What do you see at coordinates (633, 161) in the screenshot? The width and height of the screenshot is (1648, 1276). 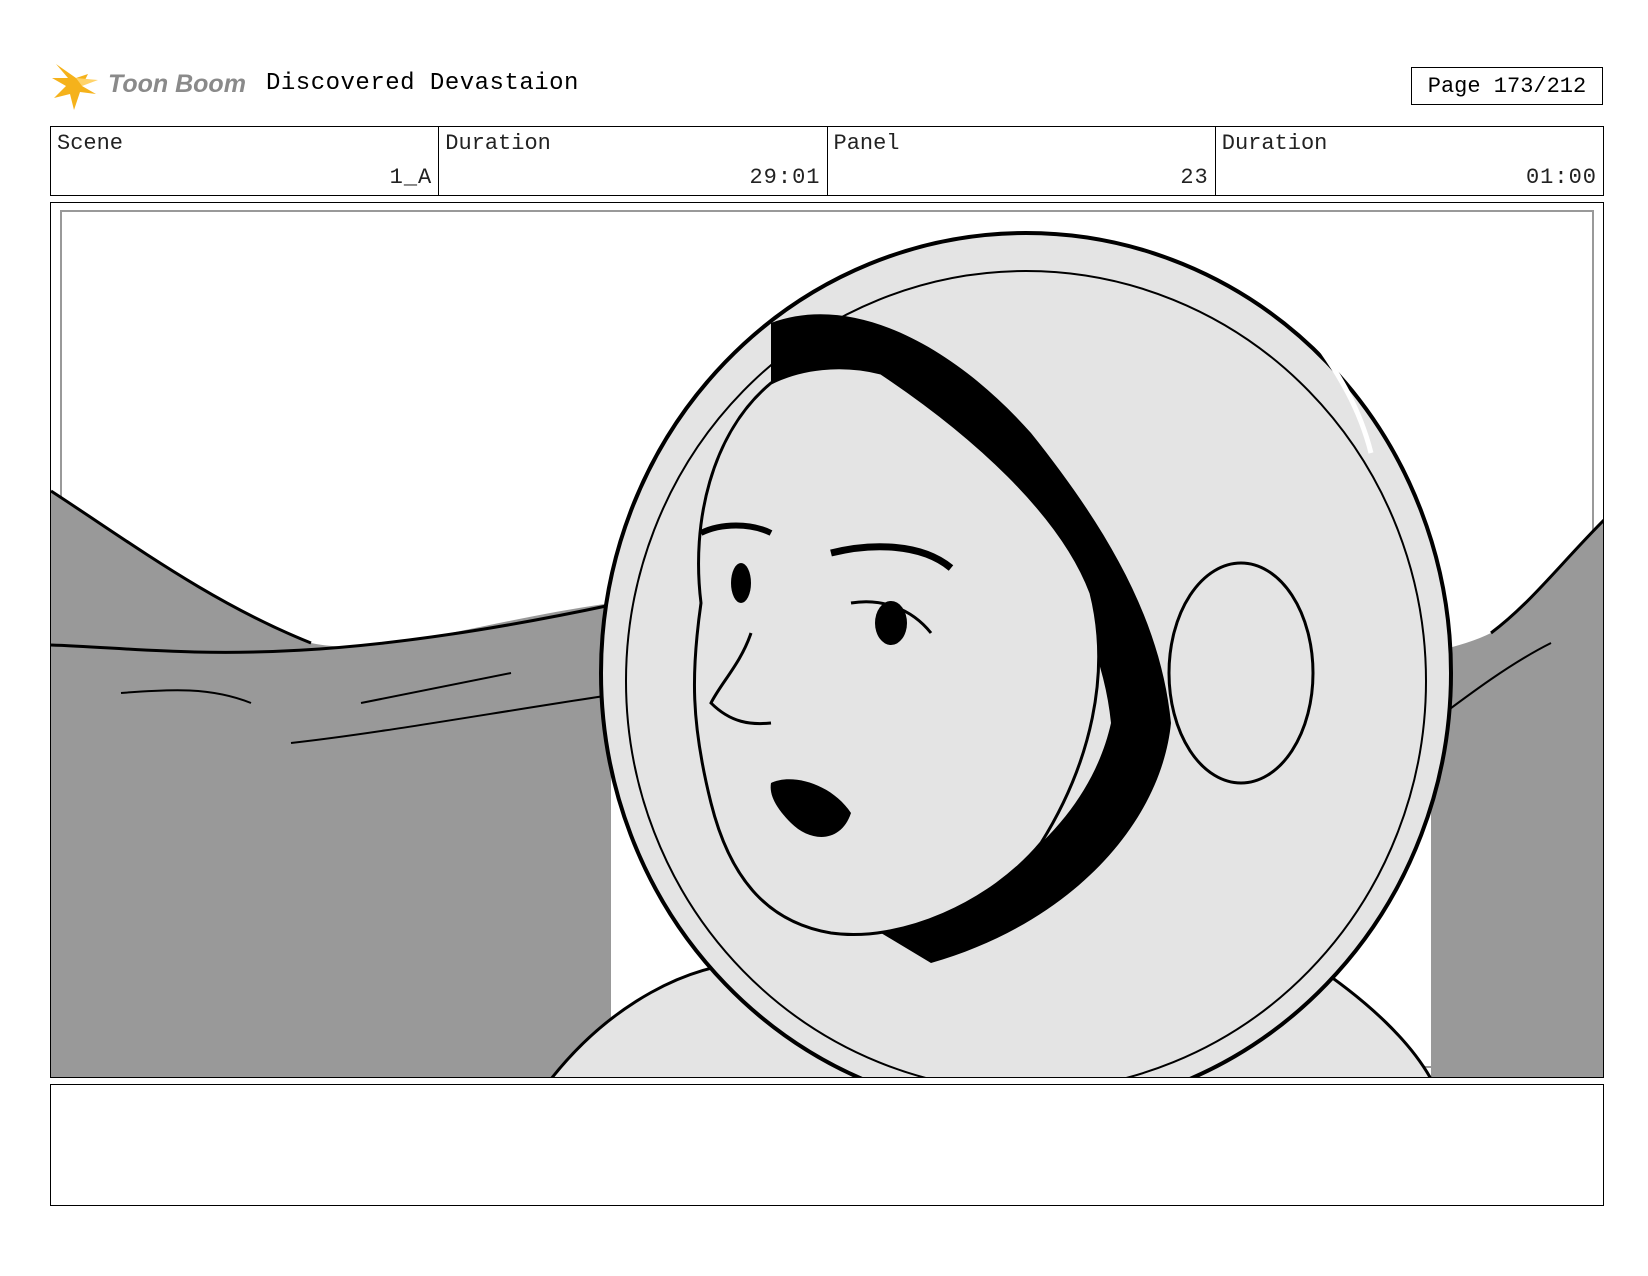 I see `scene-duration-cell: Duration 29:01` at bounding box center [633, 161].